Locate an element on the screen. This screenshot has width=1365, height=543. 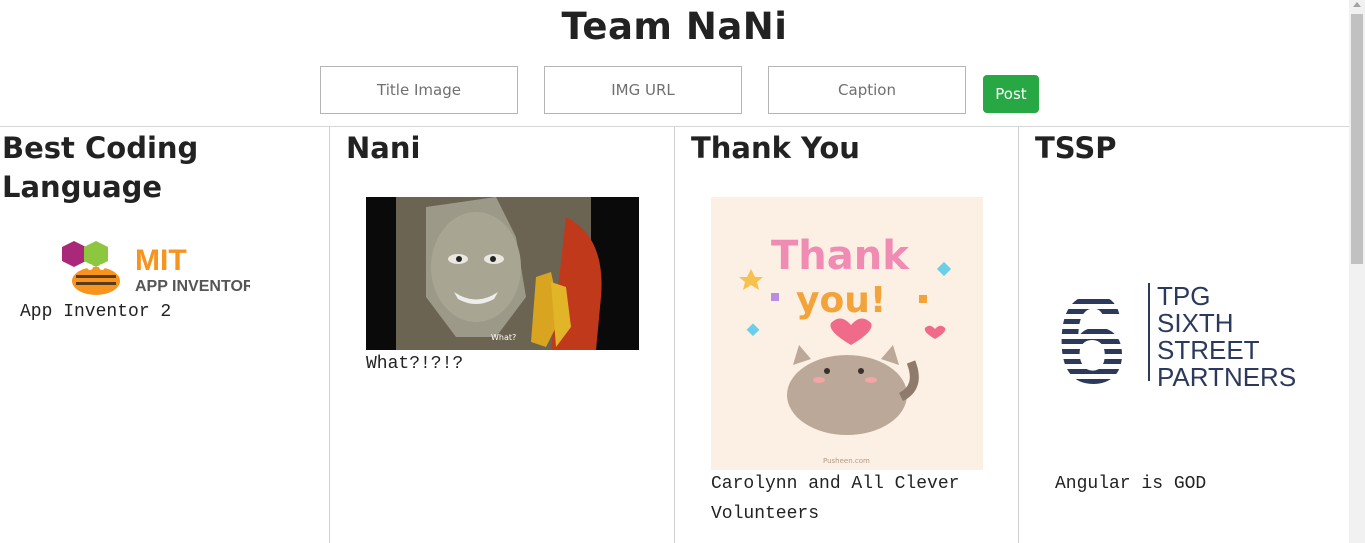
meme-subtitle: What? is located at coordinates (503, 337).